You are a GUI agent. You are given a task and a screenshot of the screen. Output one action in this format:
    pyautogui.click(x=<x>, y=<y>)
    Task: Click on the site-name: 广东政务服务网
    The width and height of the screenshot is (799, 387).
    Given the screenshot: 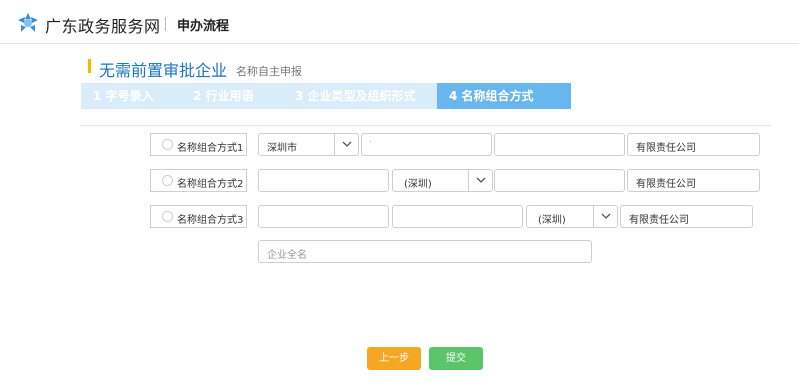 What is the action you would take?
    pyautogui.click(x=103, y=25)
    